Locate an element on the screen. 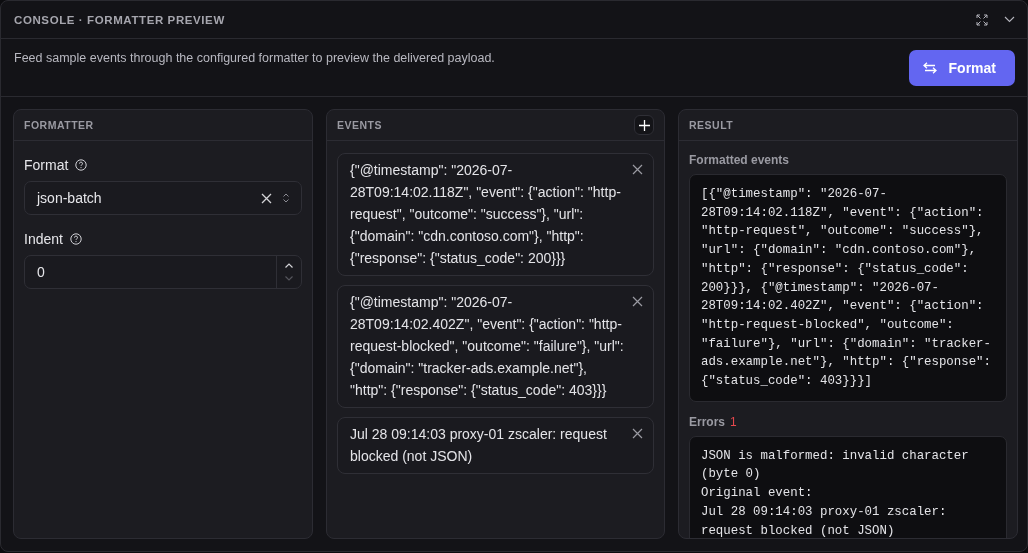 This screenshot has width=1028, height=553. event-text: {"@timestamp": "2026-07-28T09:14:02.118Z", "event": {"action": "http-request", "outcome": "success"}, "url": {"domain": "cdn.contoso.com"}, "http": {"response": {"status_code": 200}}} is located at coordinates (486, 214).